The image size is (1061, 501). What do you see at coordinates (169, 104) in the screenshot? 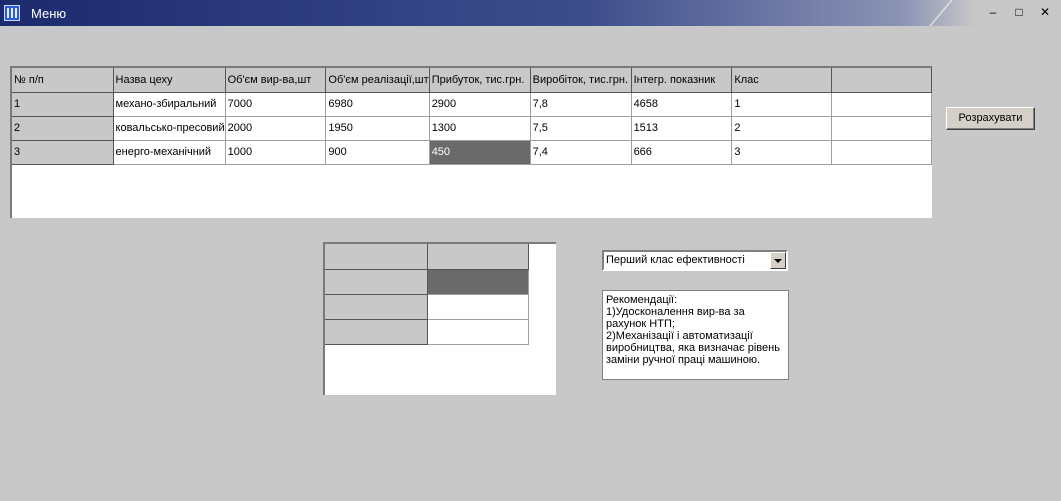
I see `grid-cell: механо-збиральний` at bounding box center [169, 104].